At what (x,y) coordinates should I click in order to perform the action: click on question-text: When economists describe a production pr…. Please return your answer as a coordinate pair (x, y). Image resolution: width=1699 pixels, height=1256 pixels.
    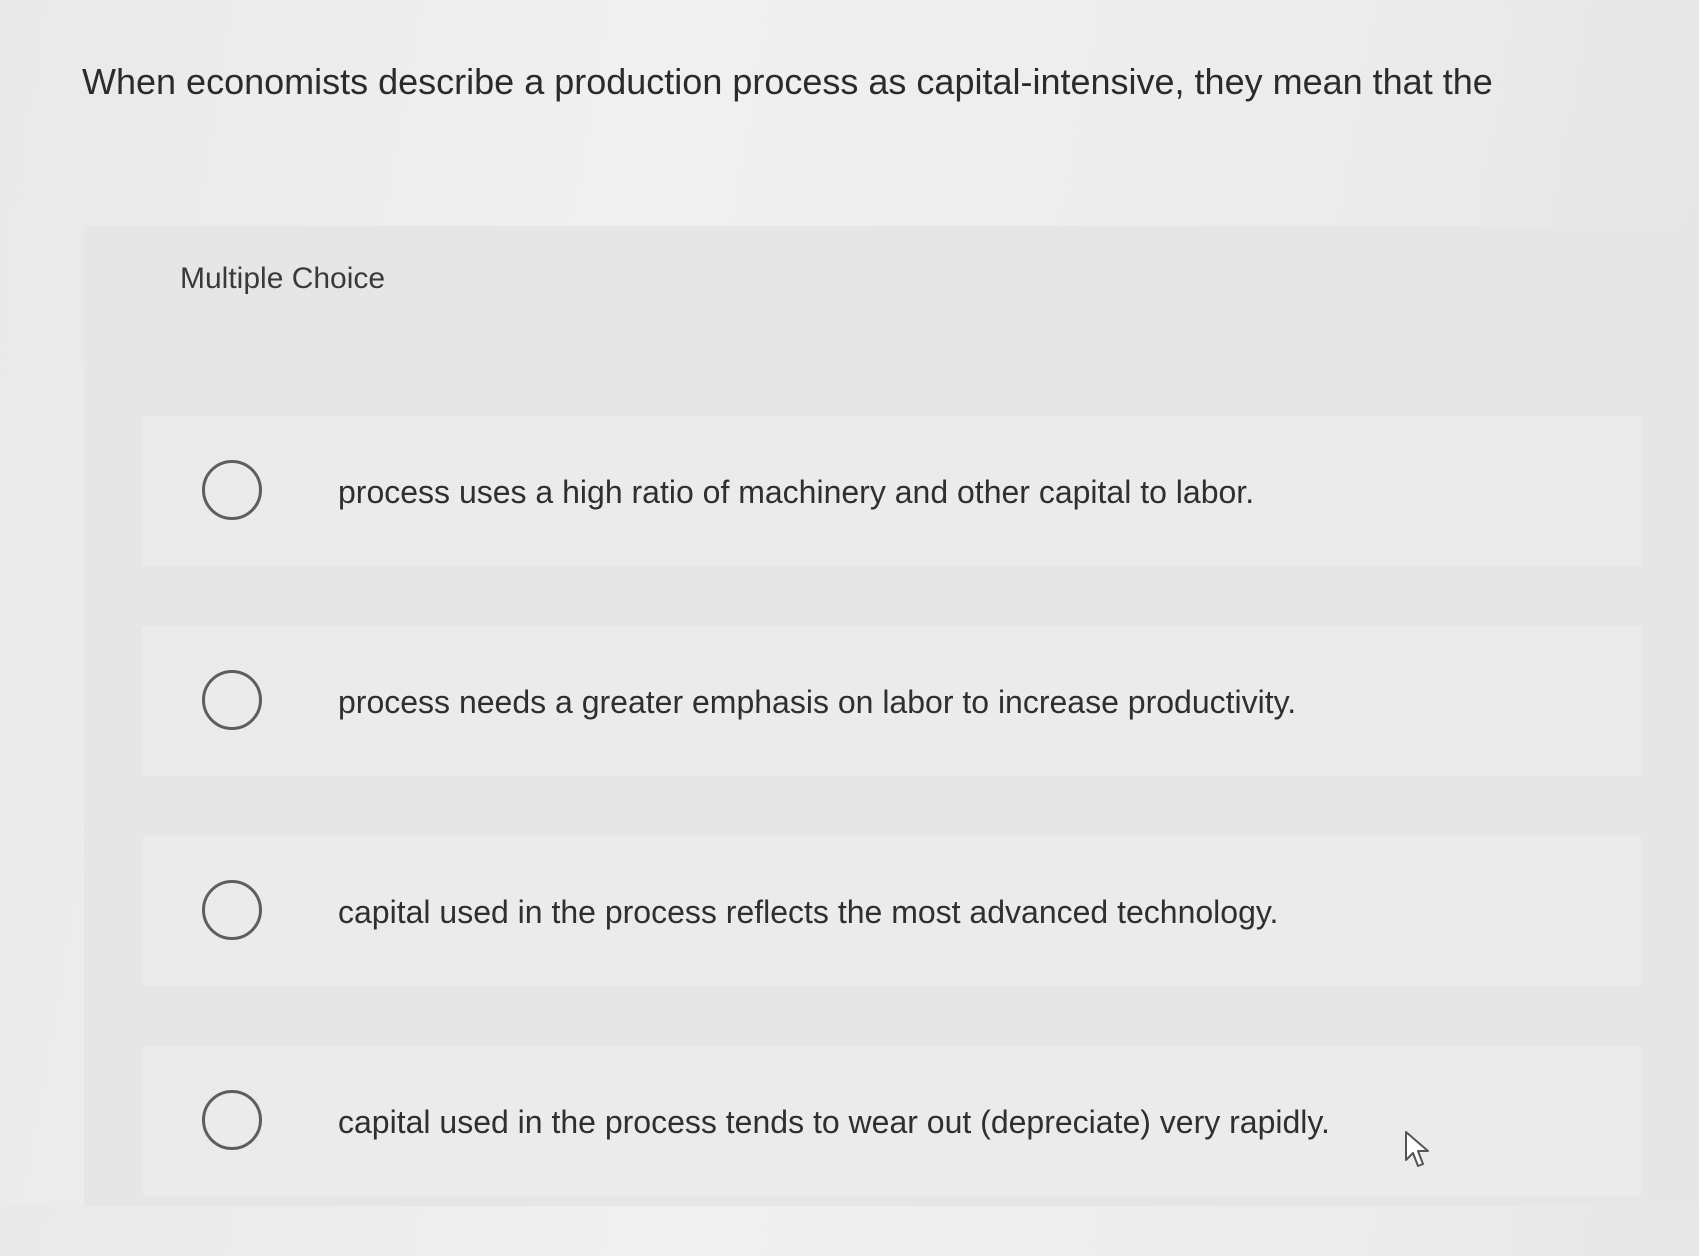
    Looking at the image, I should click on (787, 81).